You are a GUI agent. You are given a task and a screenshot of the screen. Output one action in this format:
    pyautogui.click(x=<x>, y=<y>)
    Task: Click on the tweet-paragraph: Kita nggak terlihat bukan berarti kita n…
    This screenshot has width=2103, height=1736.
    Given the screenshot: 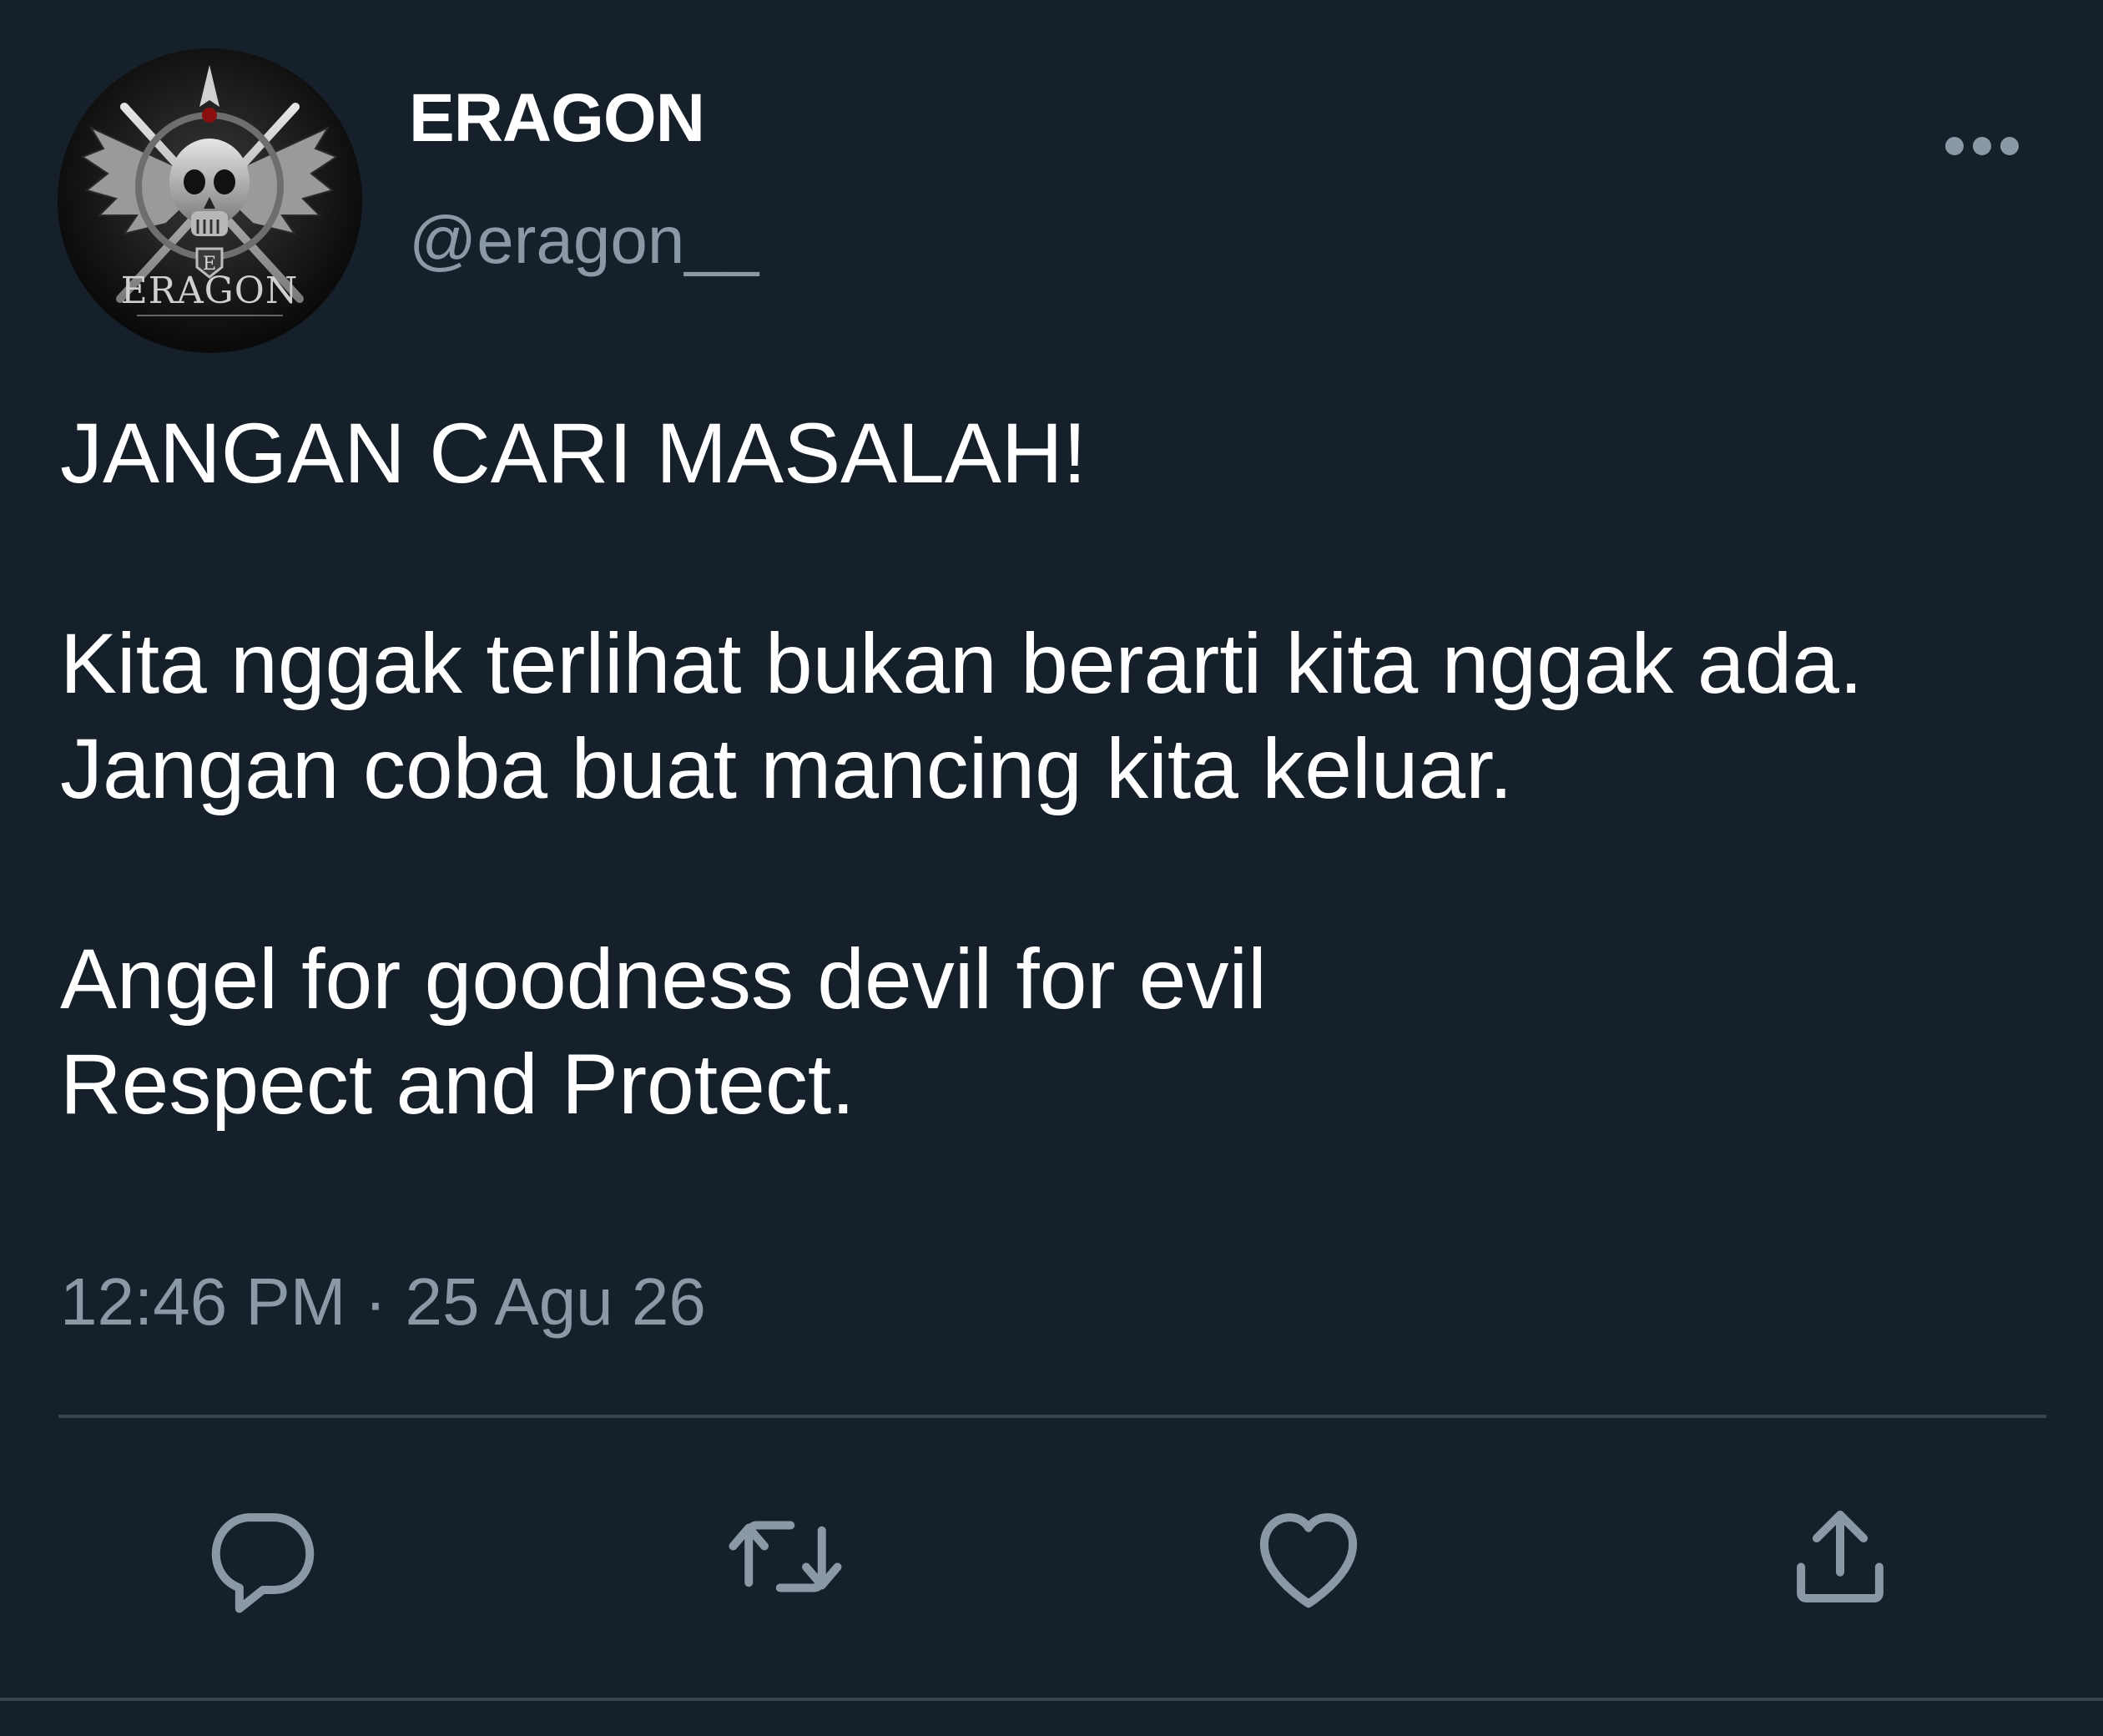 What is the action you would take?
    pyautogui.click(x=962, y=716)
    